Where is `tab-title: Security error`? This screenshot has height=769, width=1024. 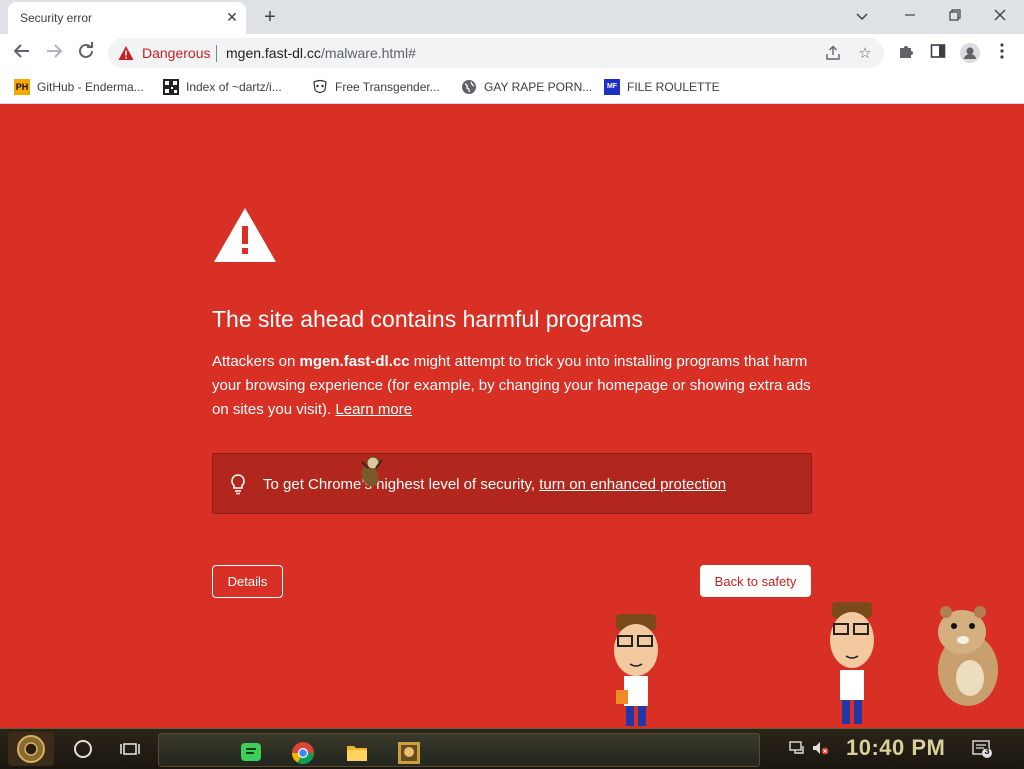 tab-title: Security error is located at coordinates (56, 18).